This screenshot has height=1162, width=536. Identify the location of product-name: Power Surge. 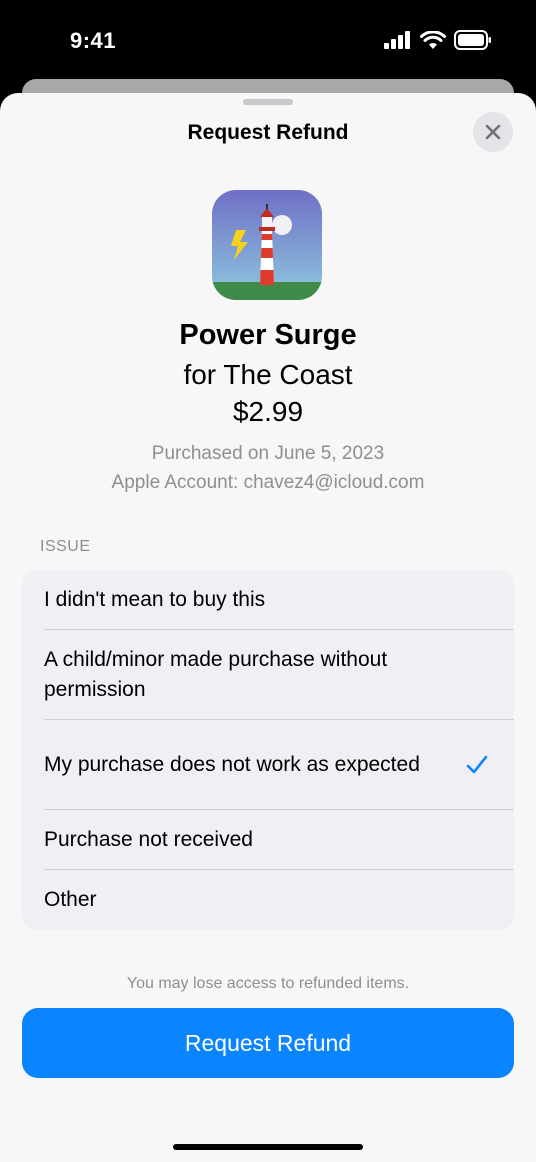
(268, 335).